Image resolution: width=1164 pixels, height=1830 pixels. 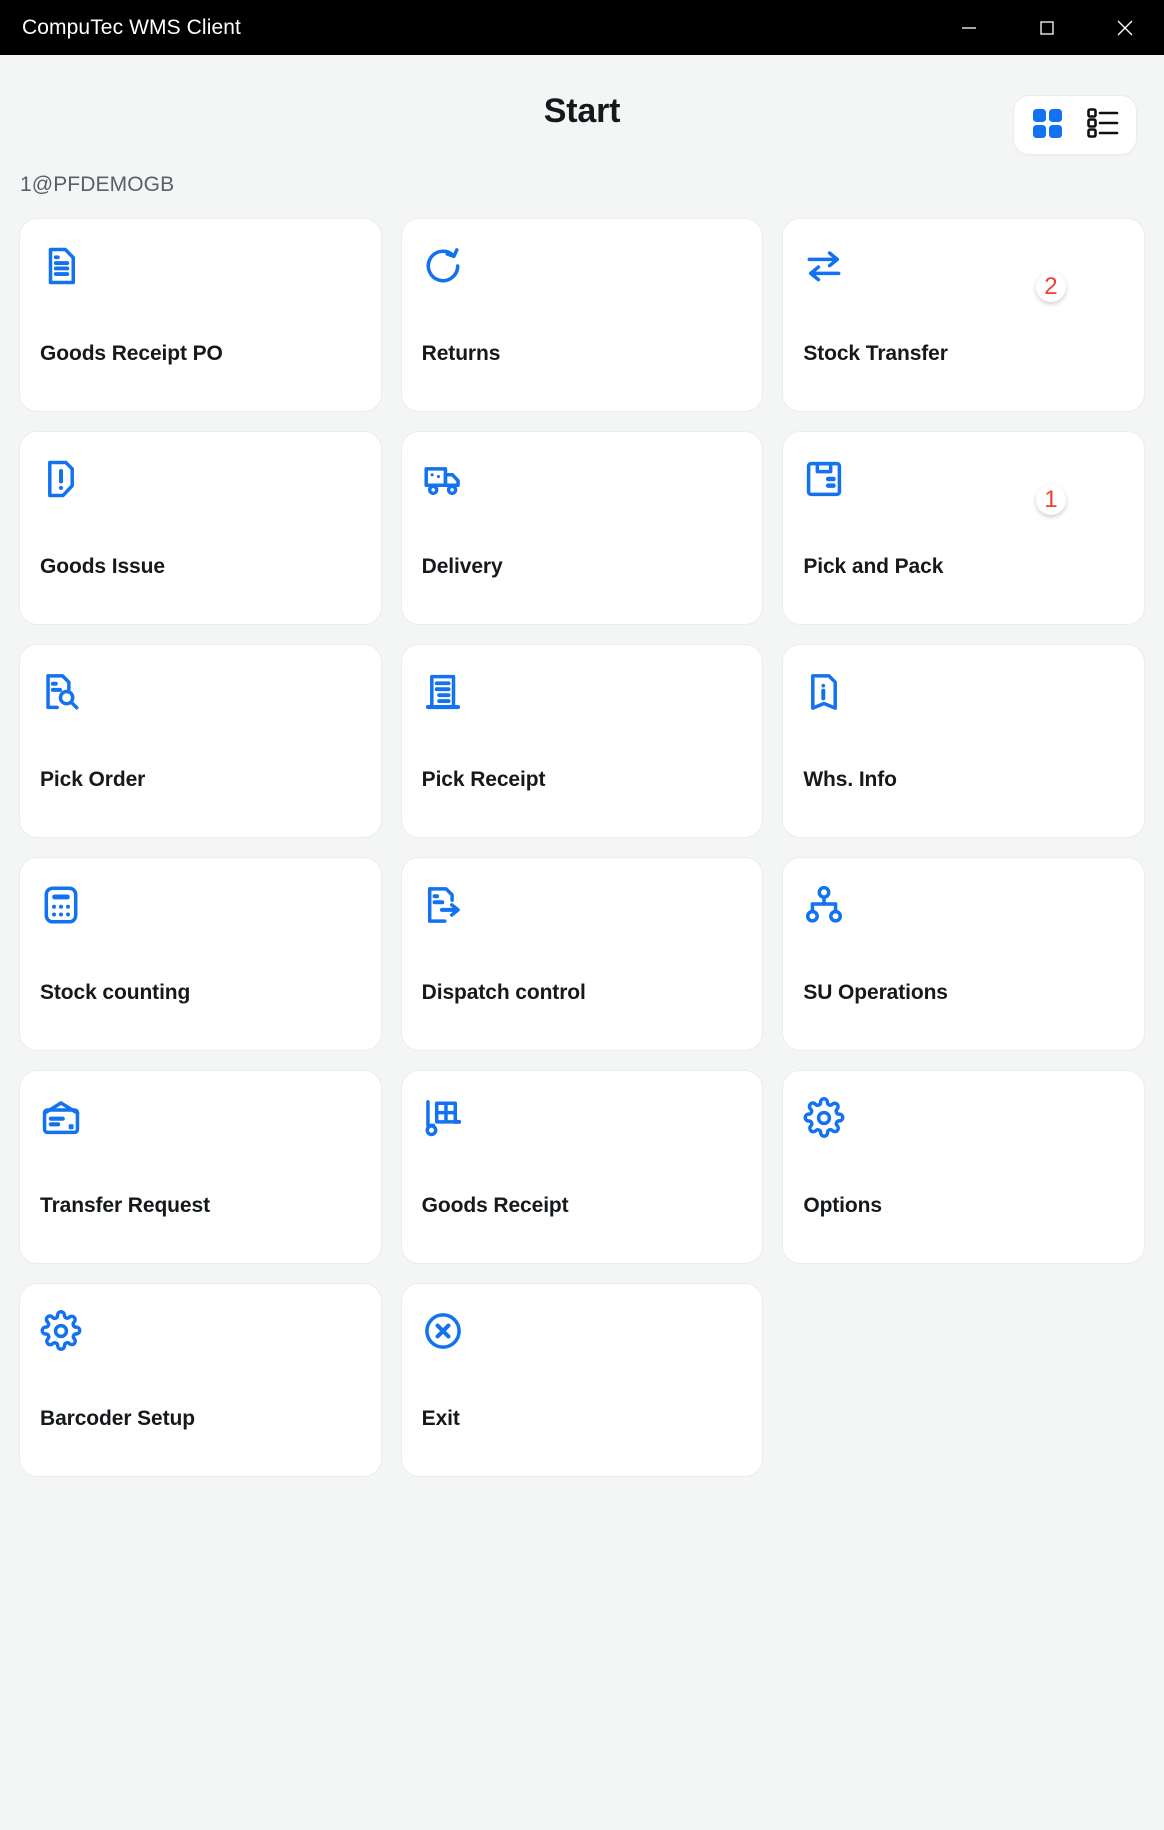 I want to click on tile-stock-transfer: 2 Stock Transfer, so click(x=963, y=315).